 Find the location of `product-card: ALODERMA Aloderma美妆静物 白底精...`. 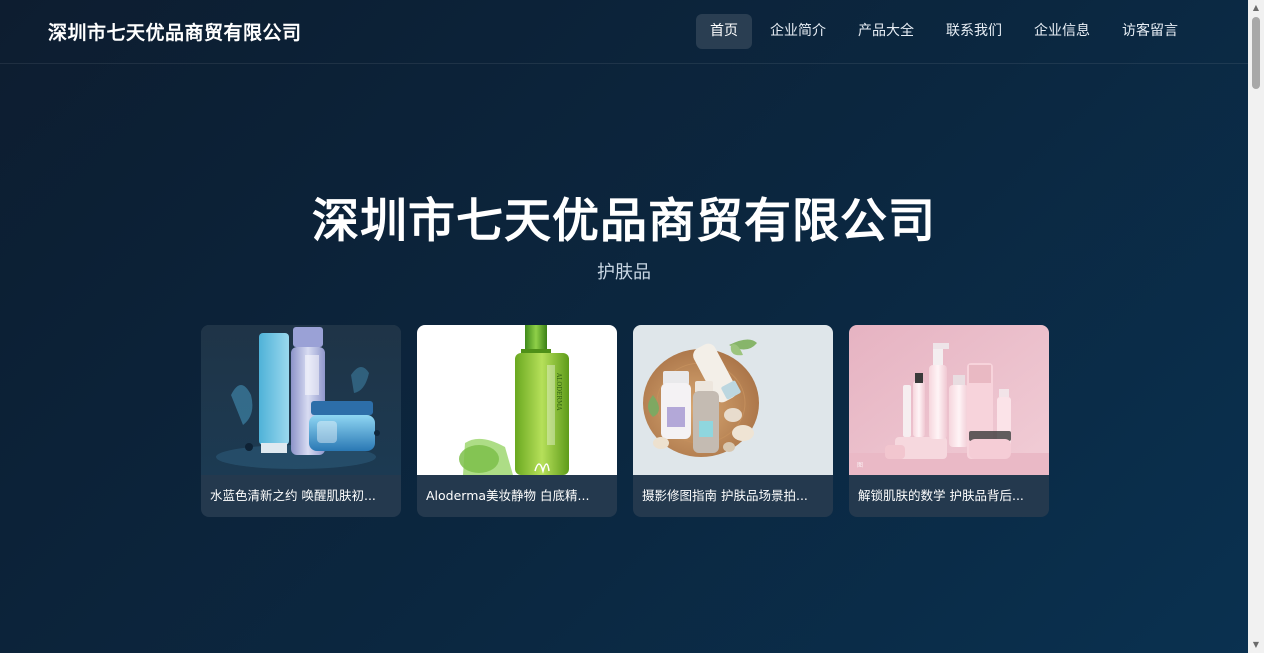

product-card: ALODERMA Aloderma美妆静物 白底精... is located at coordinates (517, 421).